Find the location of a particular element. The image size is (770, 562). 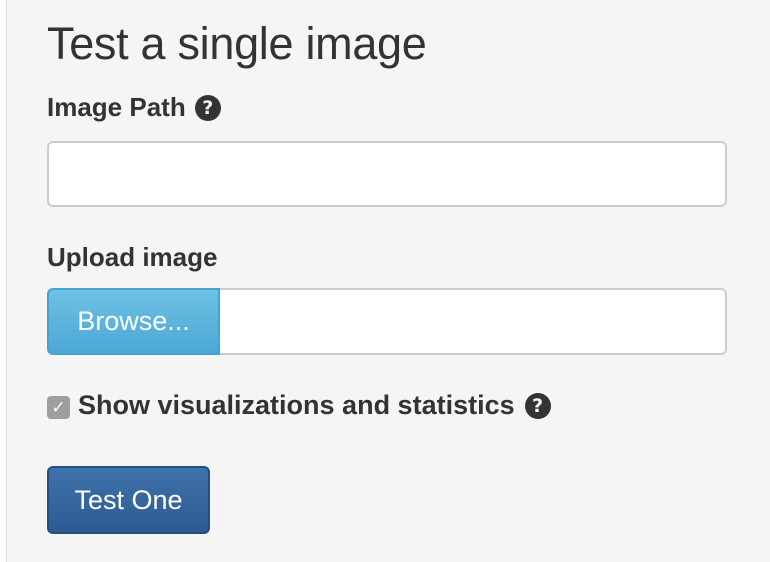

checkmark-icon: ✓ is located at coordinates (58, 407).